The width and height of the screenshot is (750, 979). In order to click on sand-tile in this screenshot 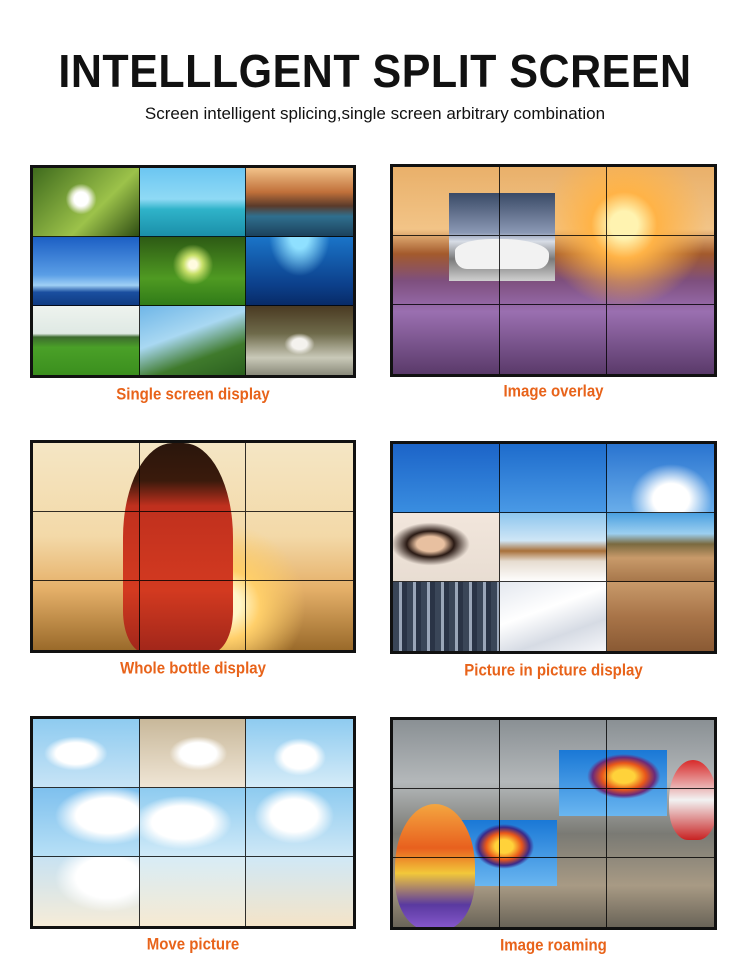, I will do `click(660, 616)`.